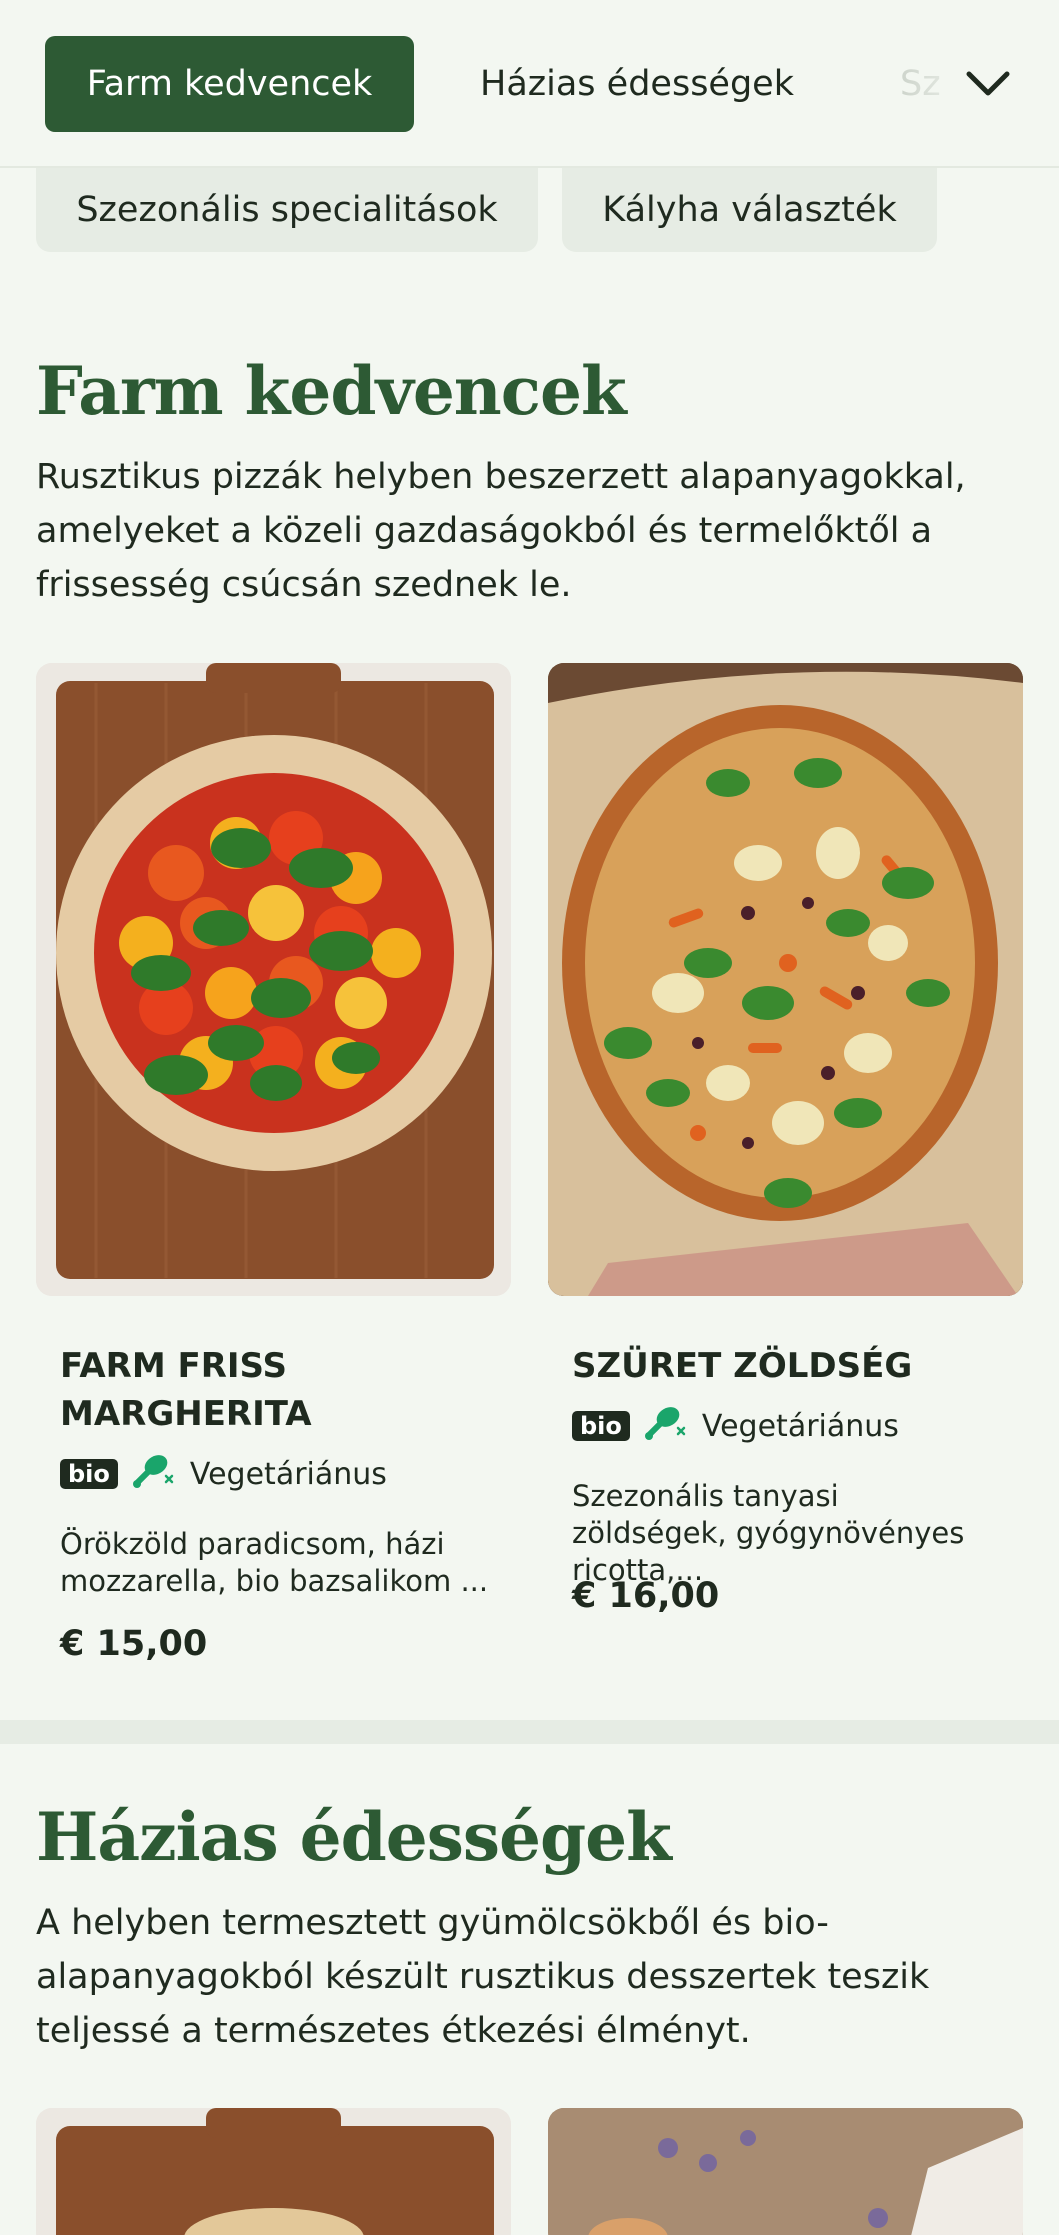 The image size is (1059, 2235). What do you see at coordinates (273, 979) in the screenshot?
I see `pizza-image-margherita` at bounding box center [273, 979].